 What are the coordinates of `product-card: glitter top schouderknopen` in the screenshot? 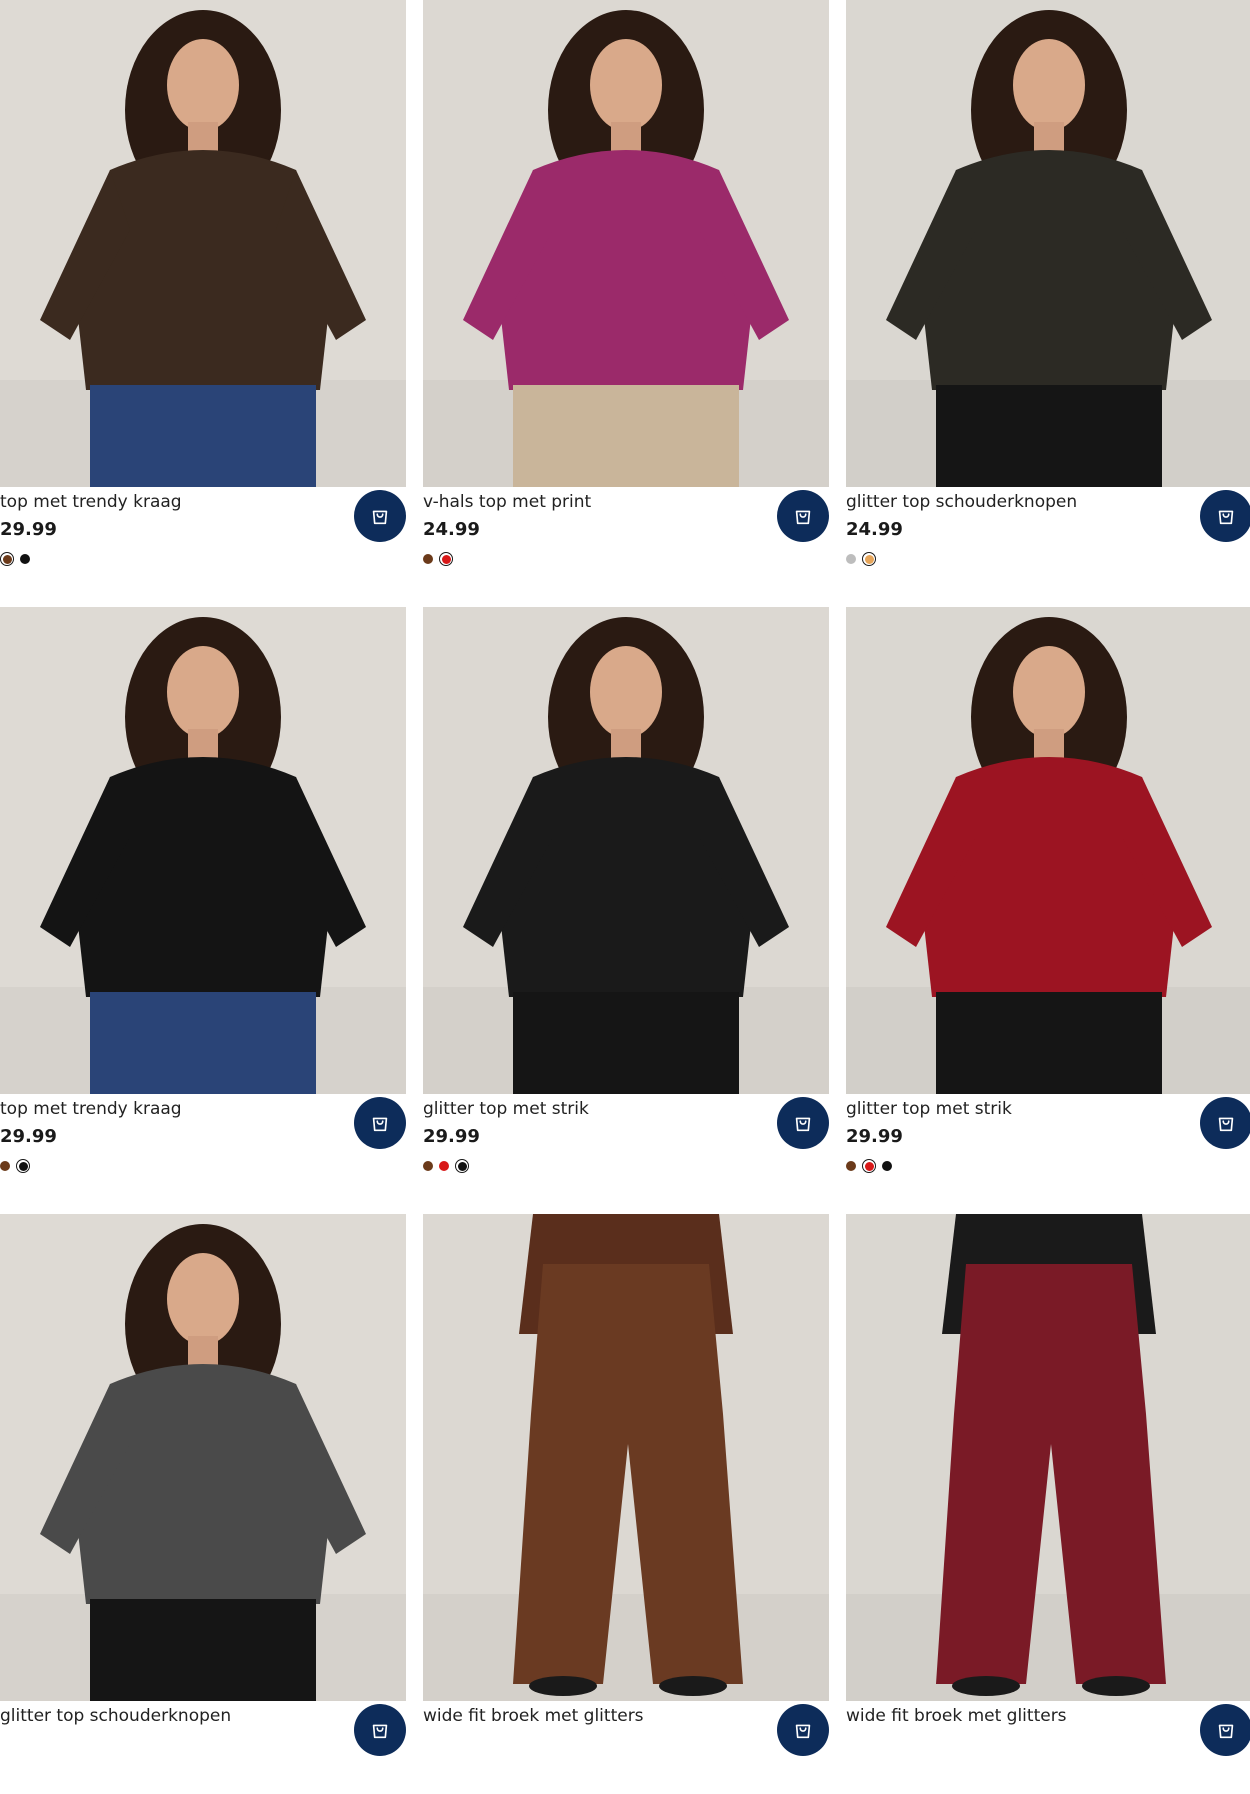 It's located at (203, 1504).